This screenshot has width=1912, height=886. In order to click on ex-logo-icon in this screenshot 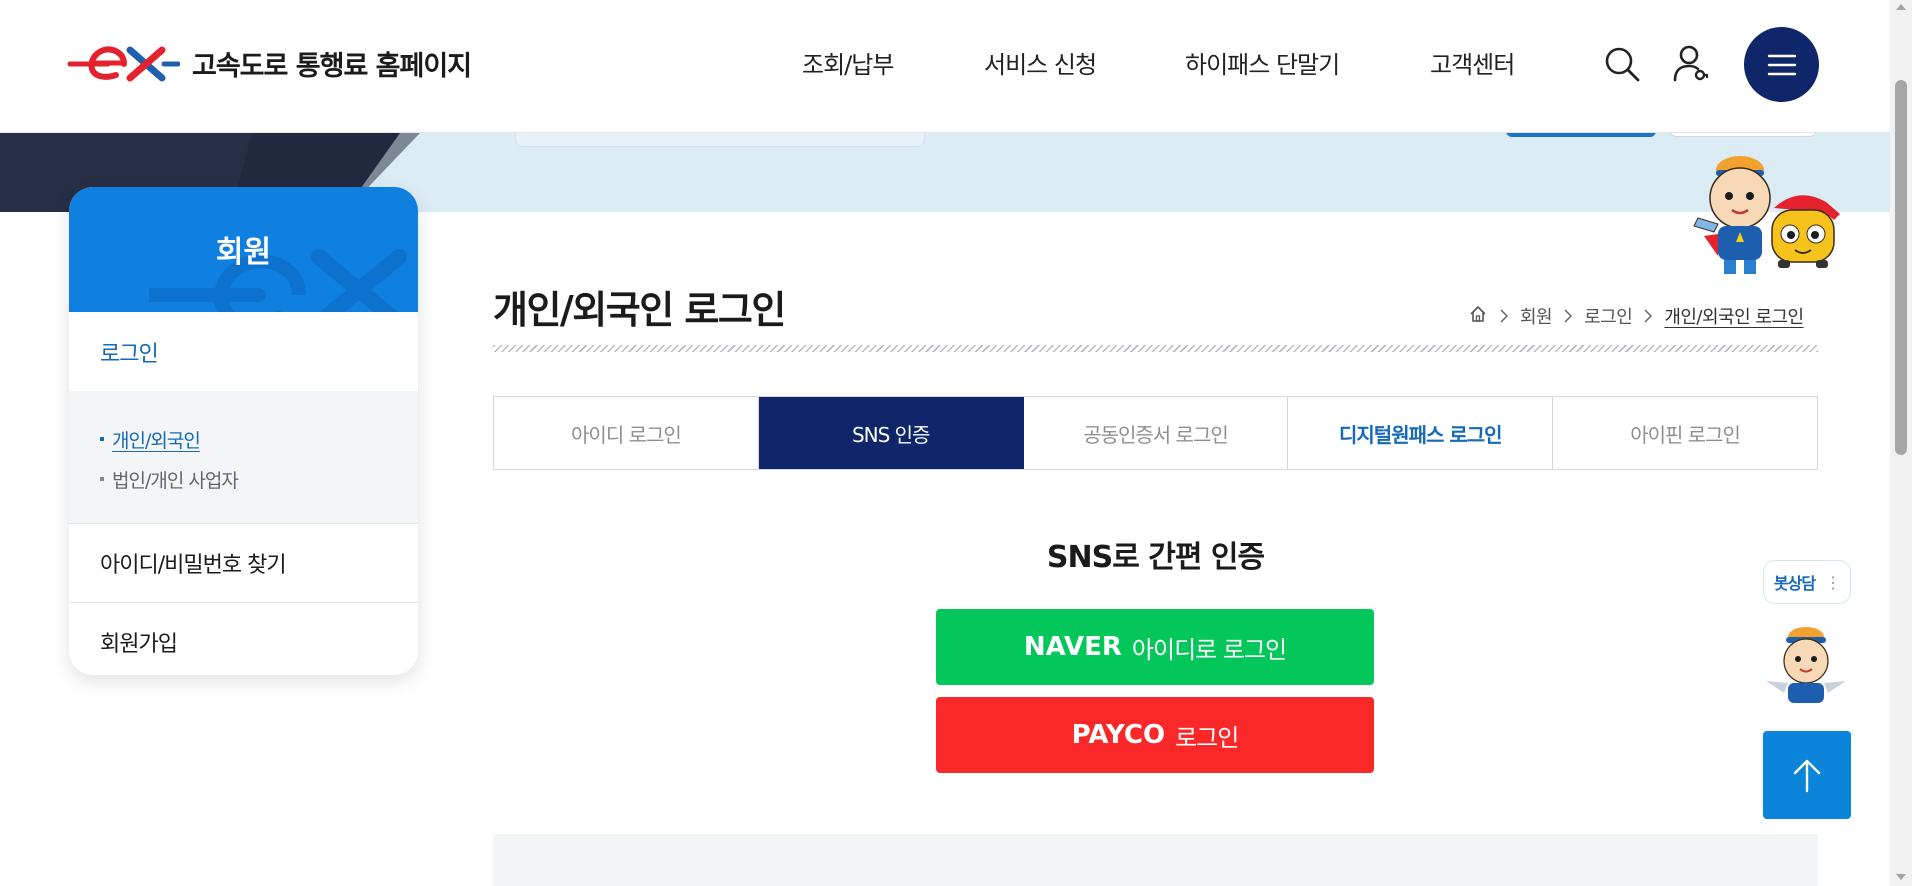, I will do `click(123, 64)`.